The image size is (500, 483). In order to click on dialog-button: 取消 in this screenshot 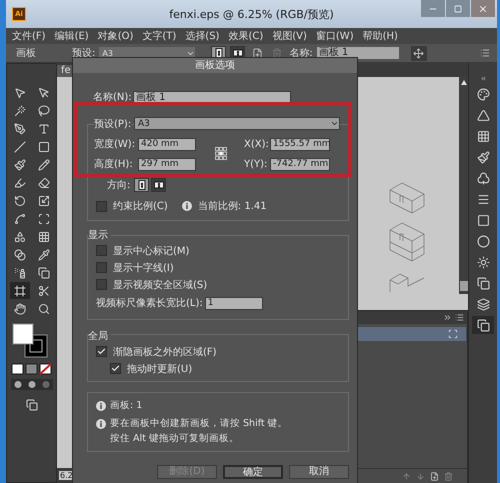, I will do `click(319, 472)`.